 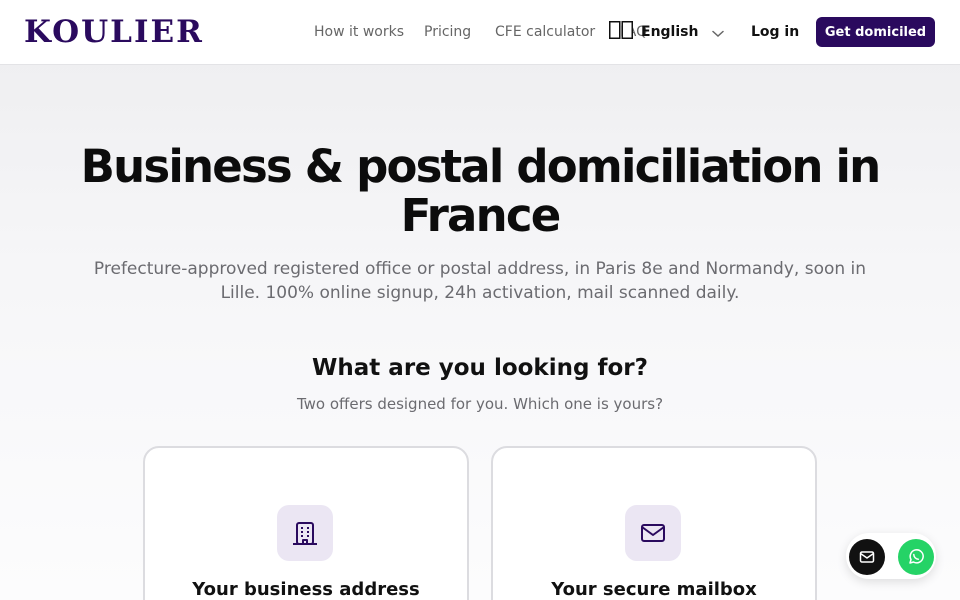 I want to click on building-icon, so click(x=305, y=533).